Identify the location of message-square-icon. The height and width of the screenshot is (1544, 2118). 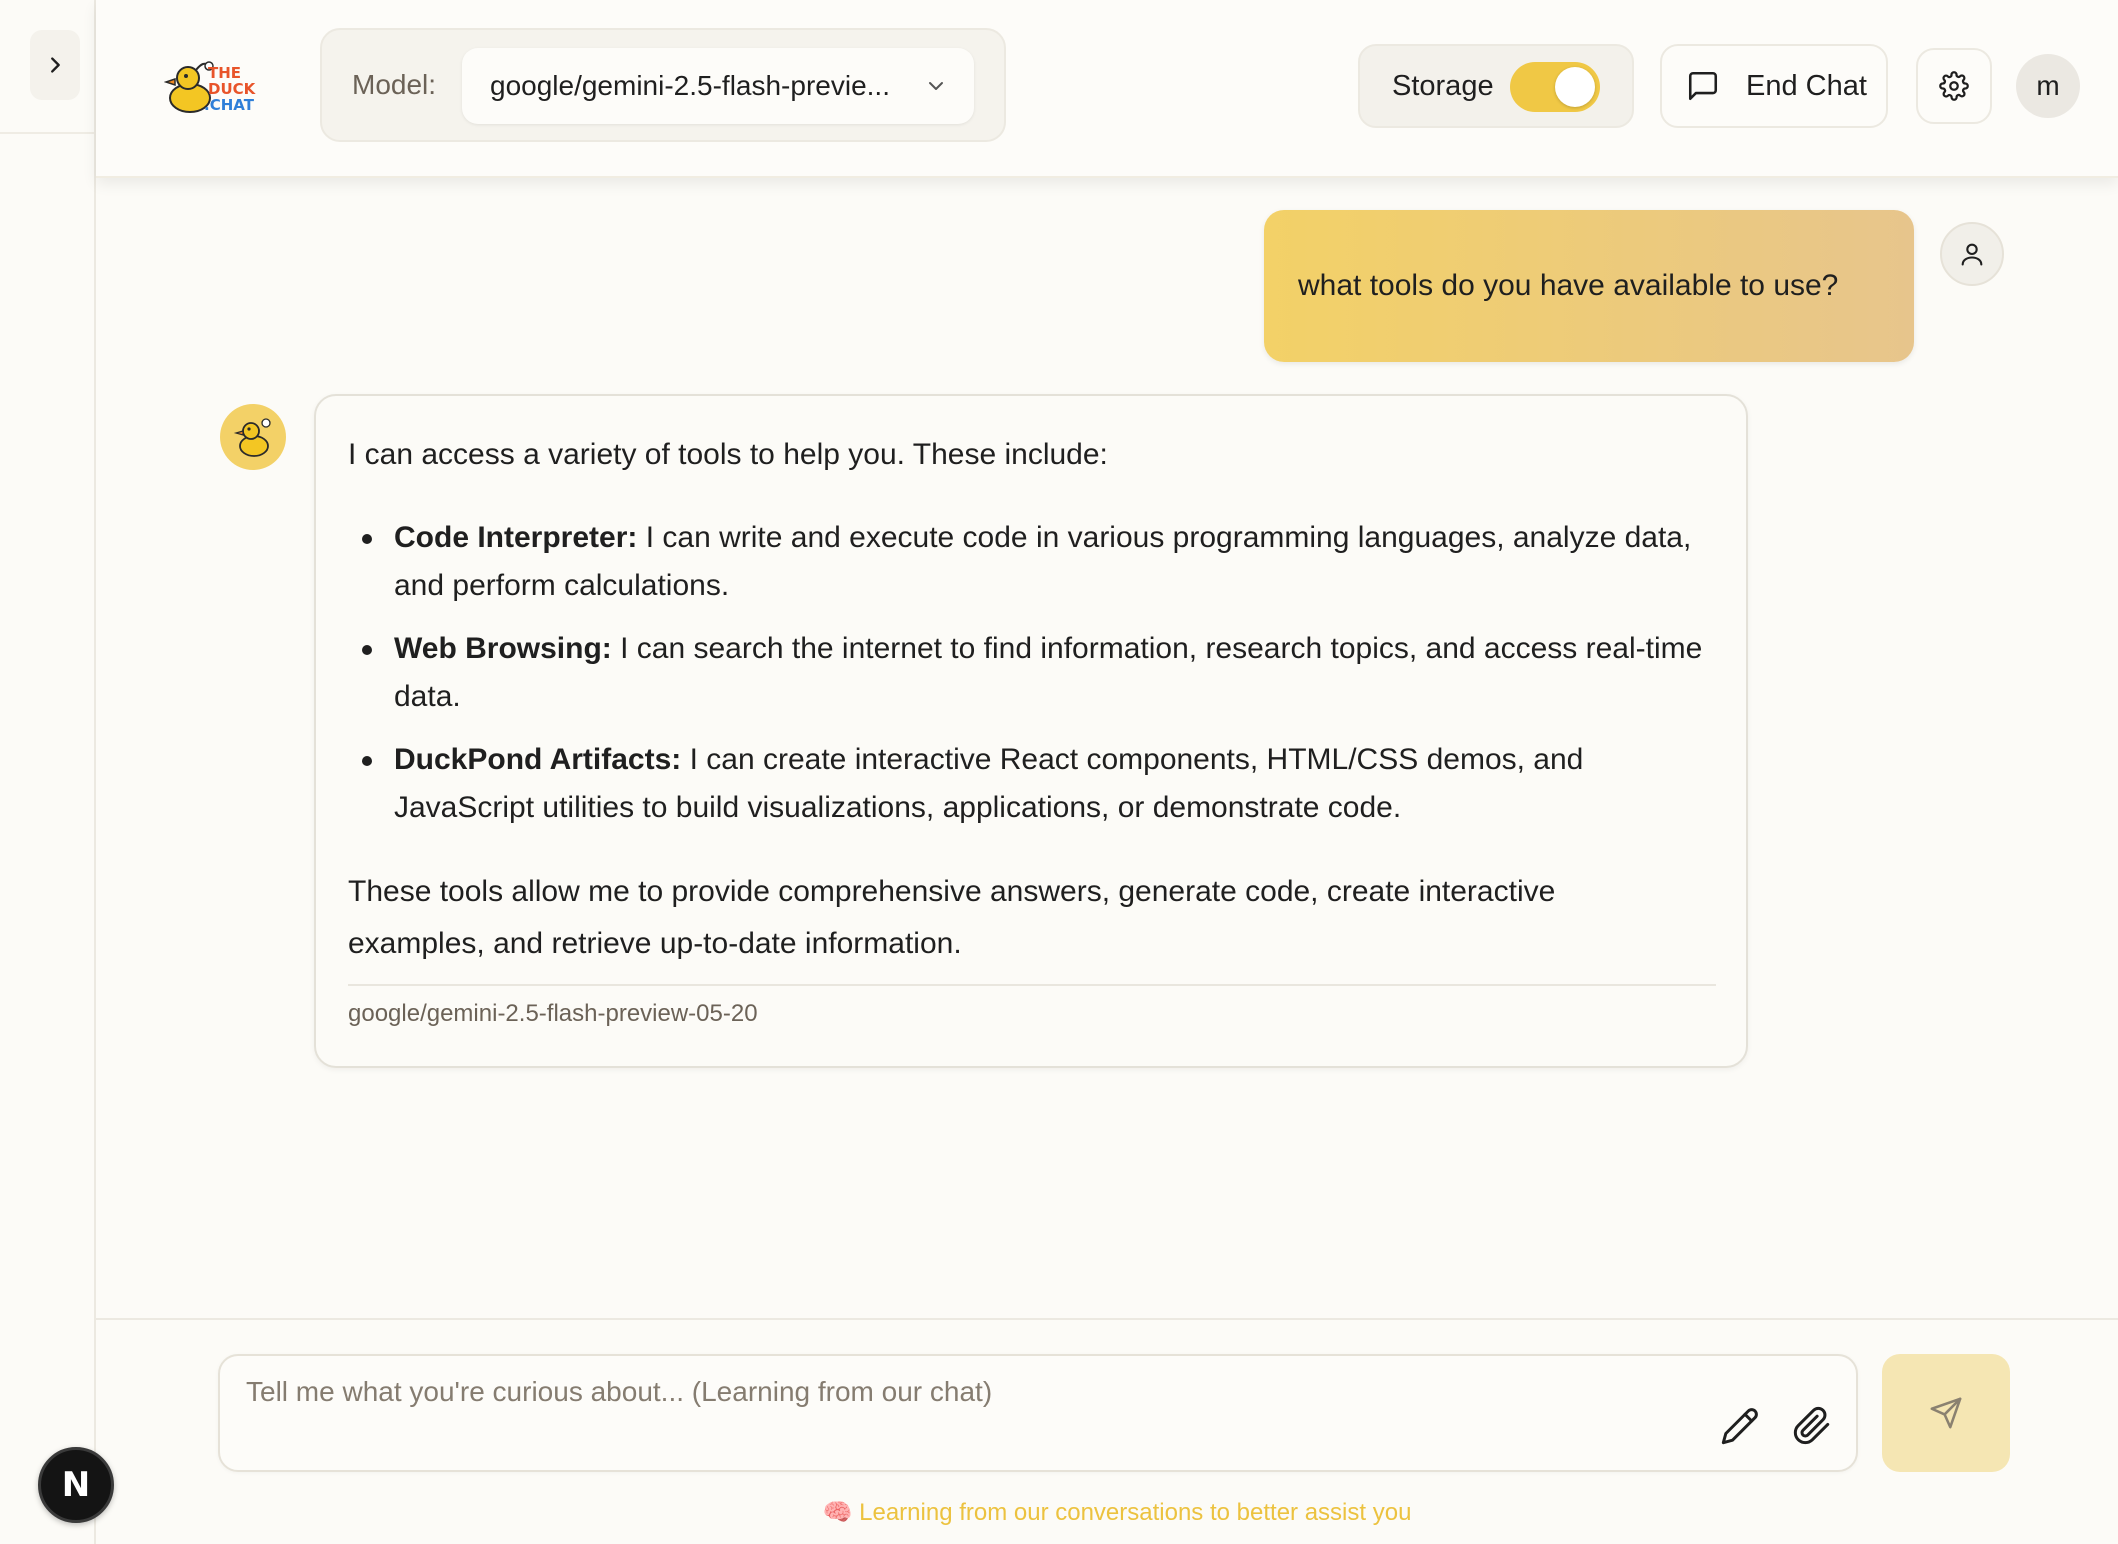
(1703, 86).